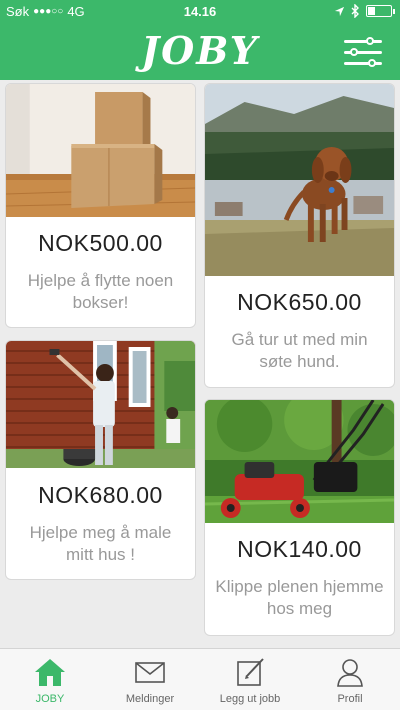 This screenshot has width=400, height=710. What do you see at coordinates (299, 350) in the screenshot?
I see `job-description: Gå tur ut med min søte hund.` at bounding box center [299, 350].